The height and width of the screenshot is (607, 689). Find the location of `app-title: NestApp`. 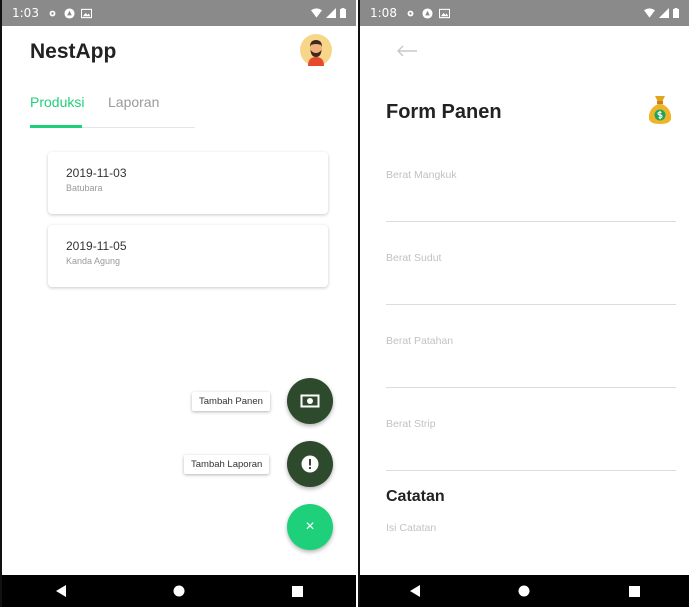

app-title: NestApp is located at coordinates (73, 51).